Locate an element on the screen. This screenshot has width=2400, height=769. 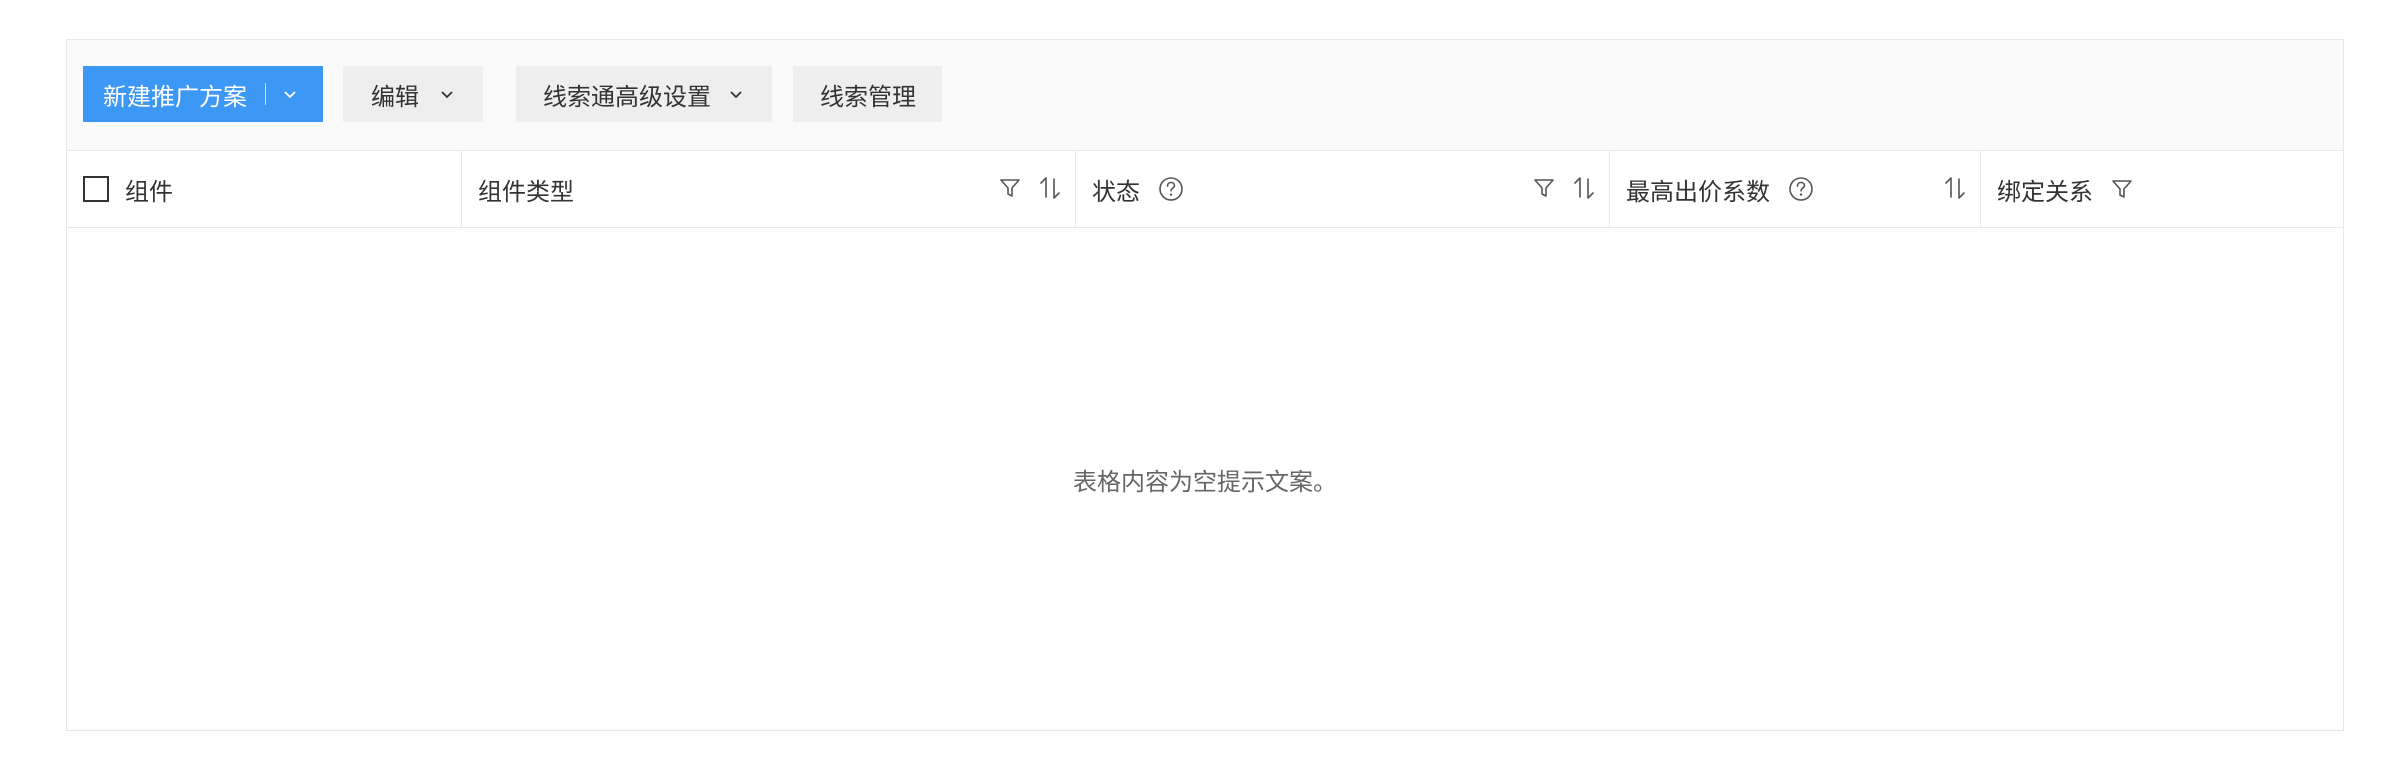
new-plan-label: 新建推广方案 is located at coordinates (175, 96).